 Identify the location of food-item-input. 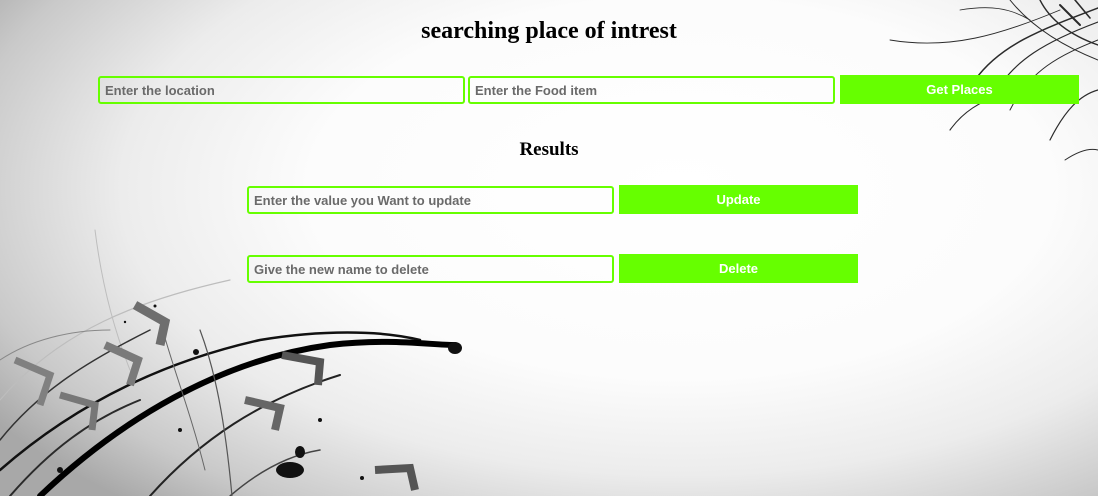
(651, 90).